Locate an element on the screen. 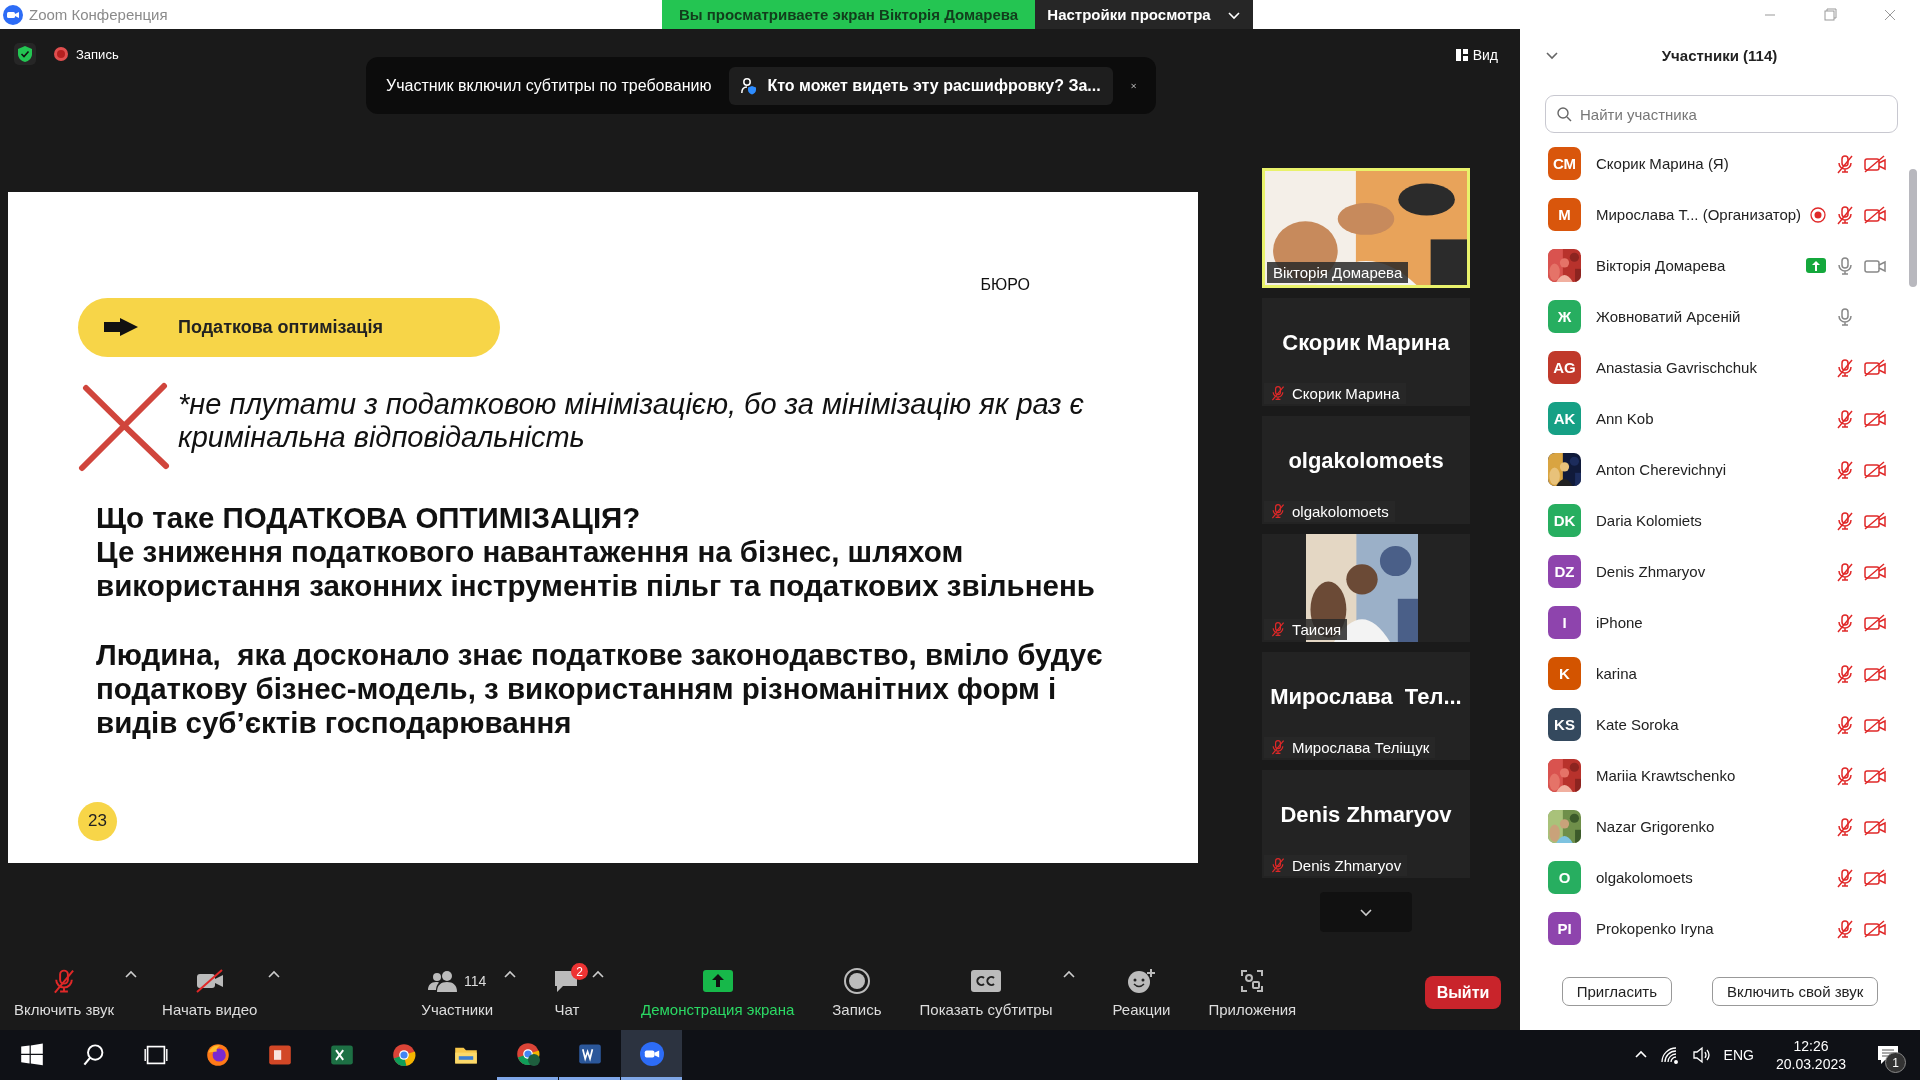  name-label: Denis Zhmaryov is located at coordinates (1336, 865).